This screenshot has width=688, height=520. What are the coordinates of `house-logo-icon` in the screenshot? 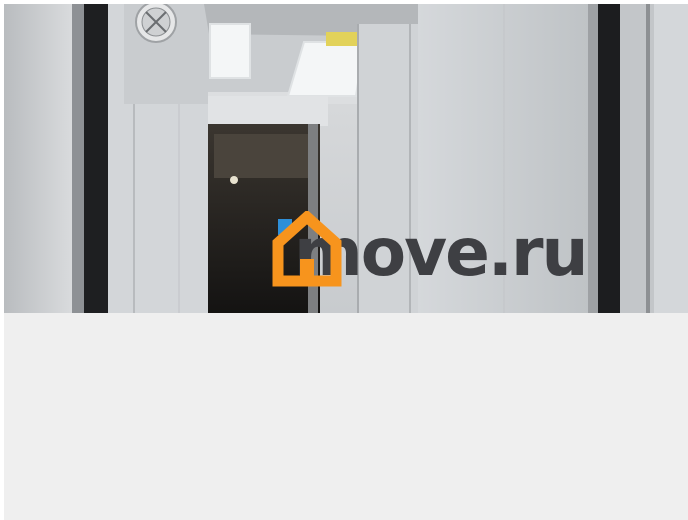 It's located at (307, 249).